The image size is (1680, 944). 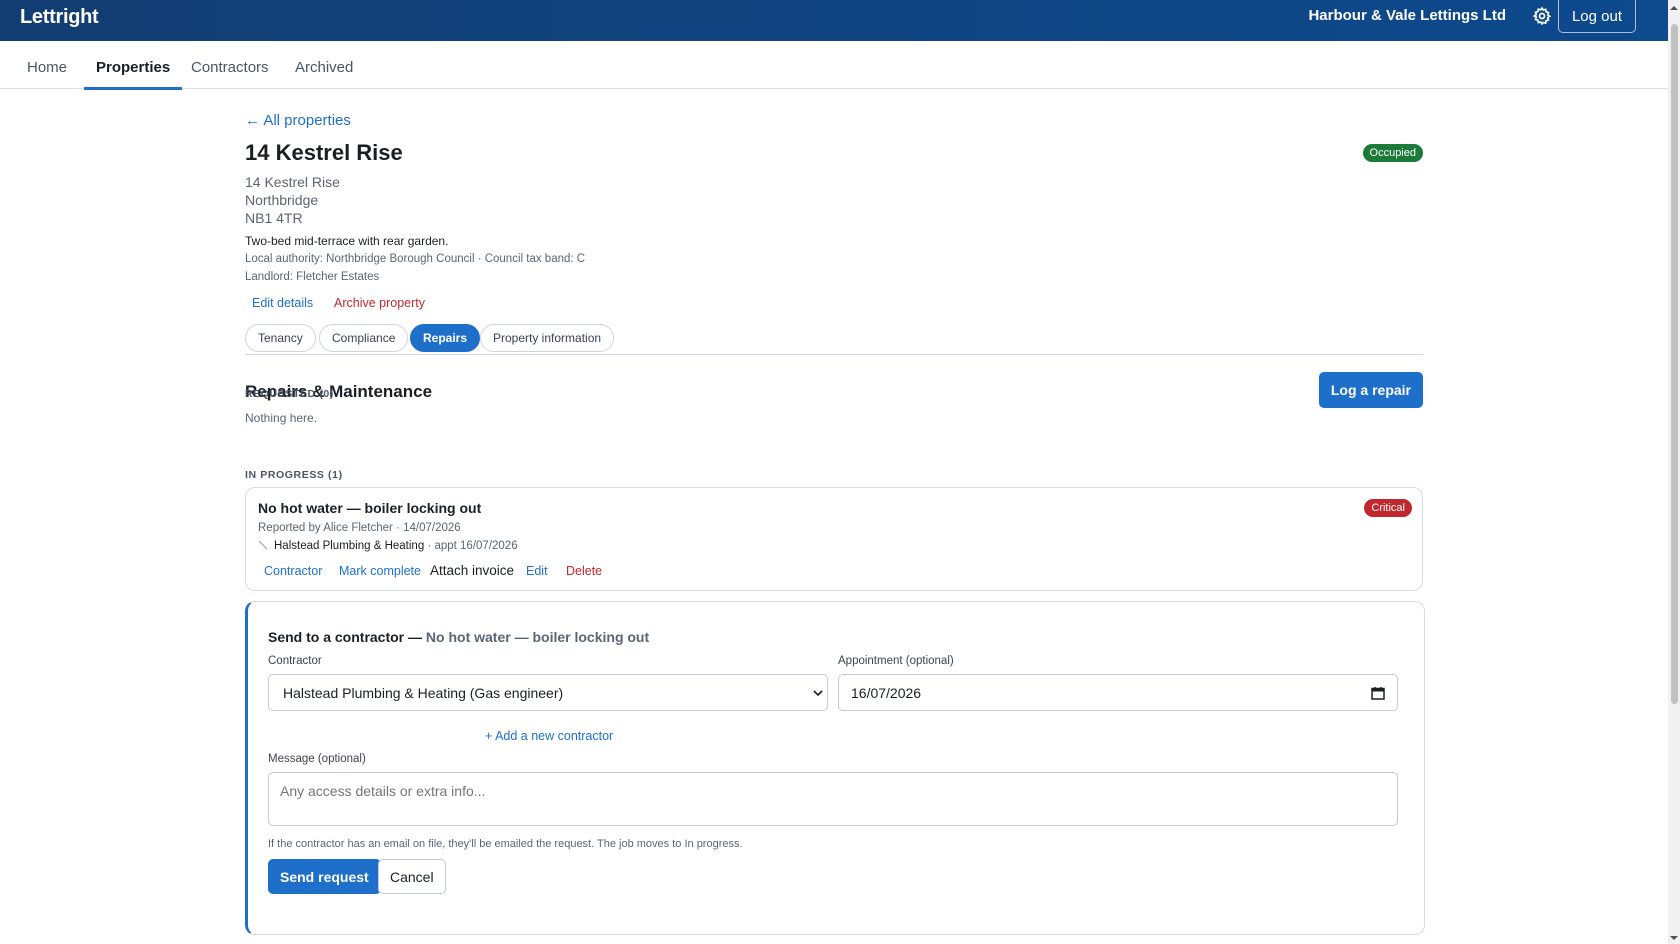 What do you see at coordinates (324, 876) in the screenshot?
I see `send-request-button: Send request` at bounding box center [324, 876].